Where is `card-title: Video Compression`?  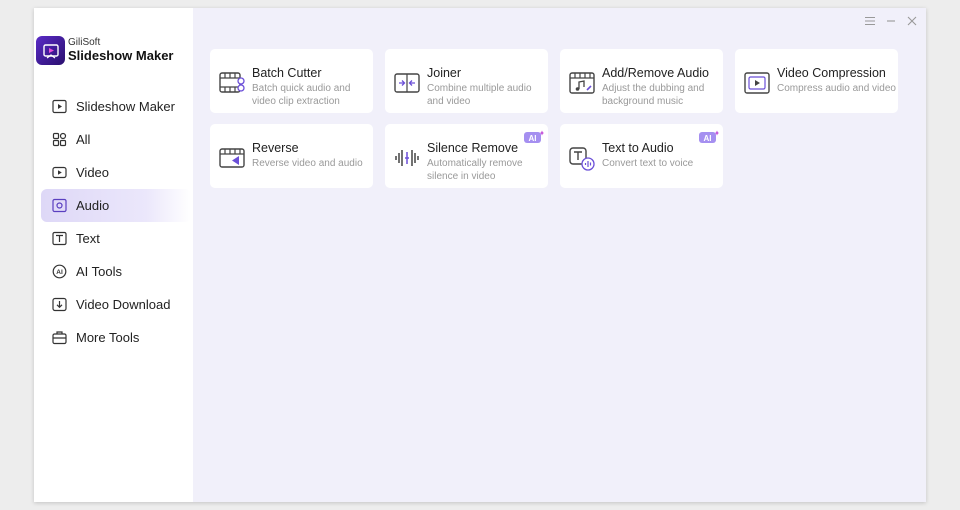
card-title: Video Compression is located at coordinates (831, 73).